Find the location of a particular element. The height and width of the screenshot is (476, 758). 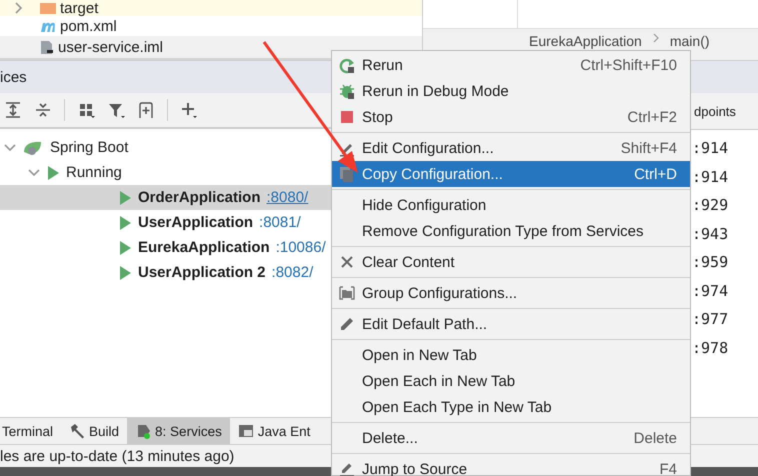

menu-item: Open in New Tab is located at coordinates (511, 355).